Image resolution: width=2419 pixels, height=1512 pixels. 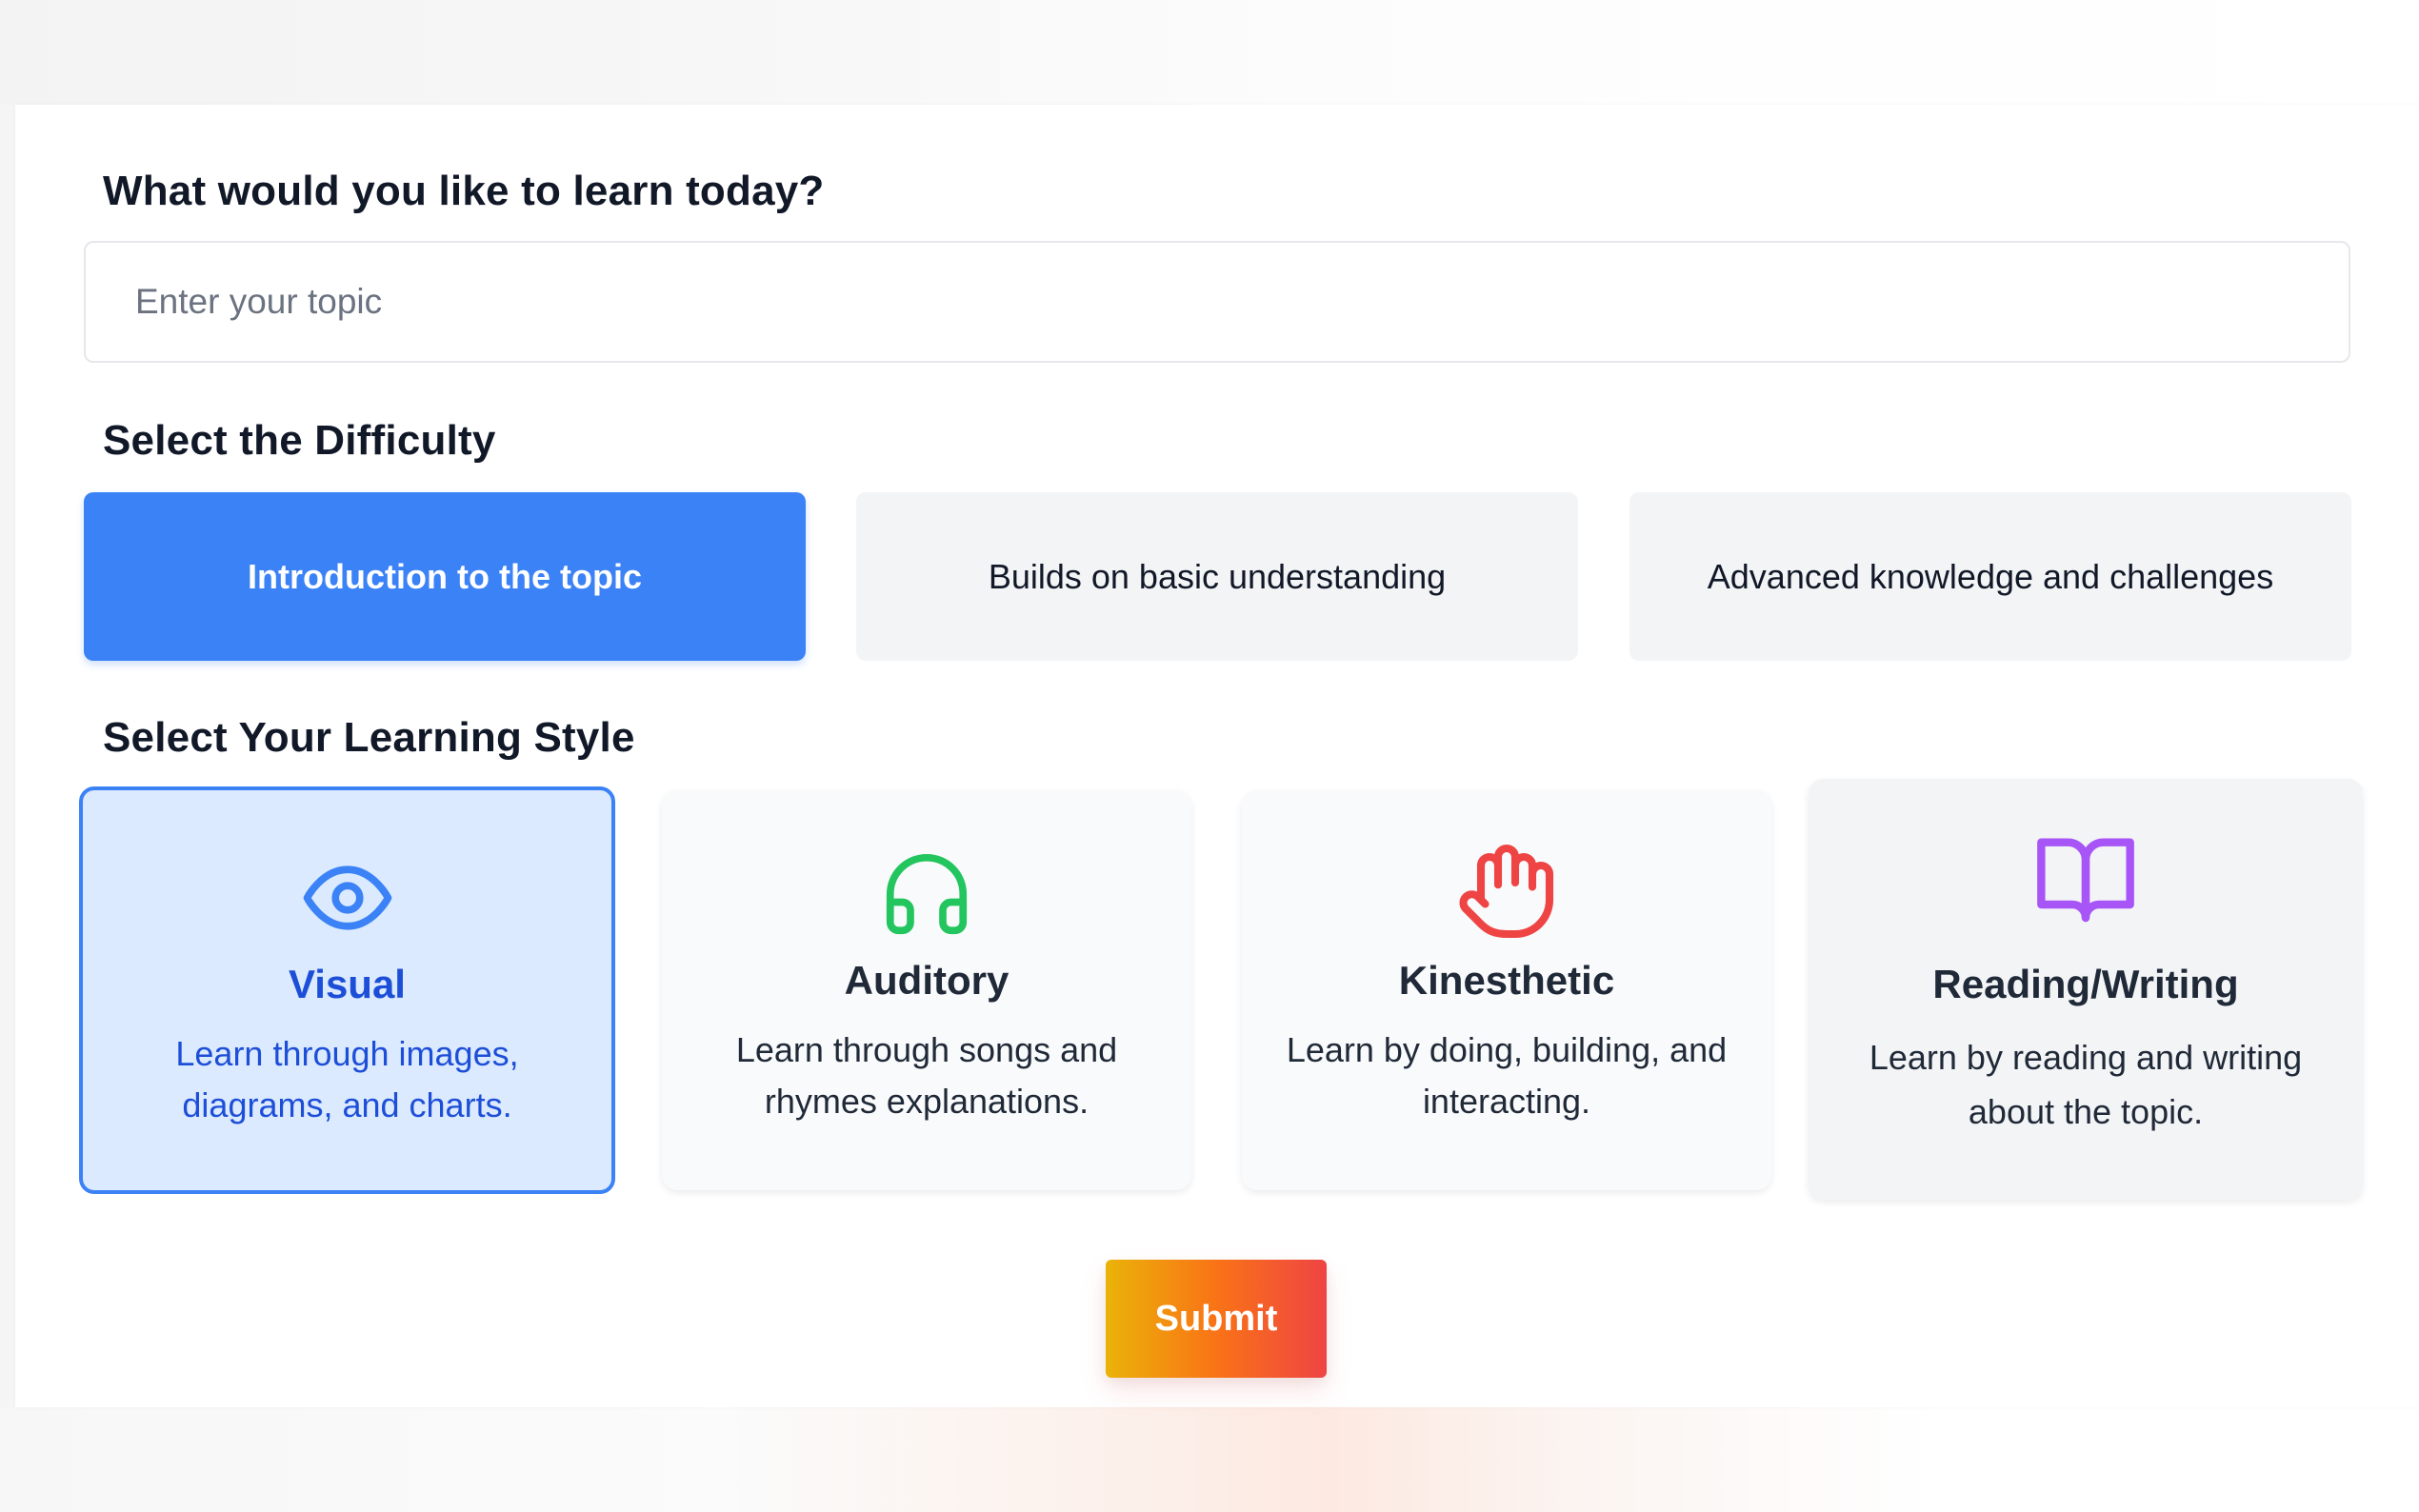 I want to click on topic-heading: What would you like to learn today?, so click(x=464, y=191).